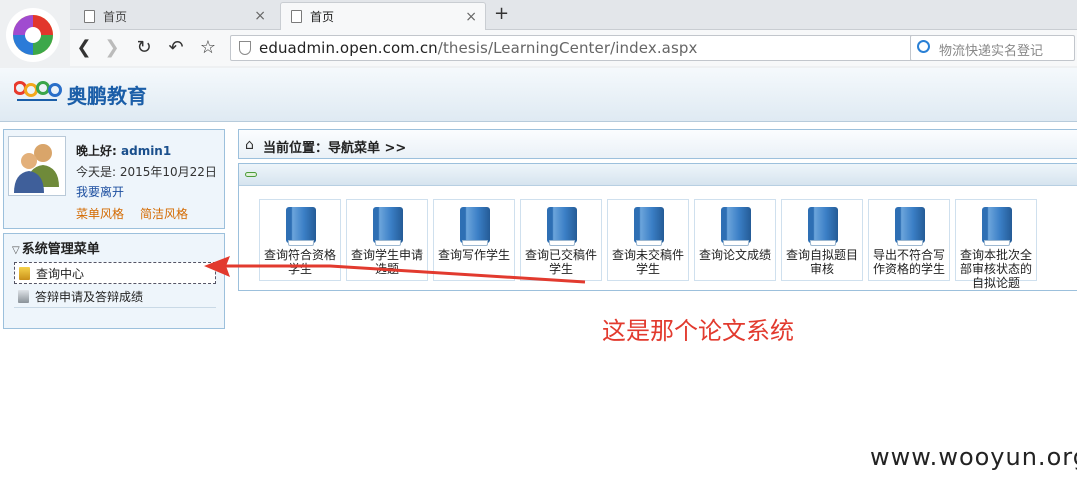 Image resolution: width=1077 pixels, height=486 pixels. What do you see at coordinates (251, 174) in the screenshot?
I see `collapse-toggle-icon` at bounding box center [251, 174].